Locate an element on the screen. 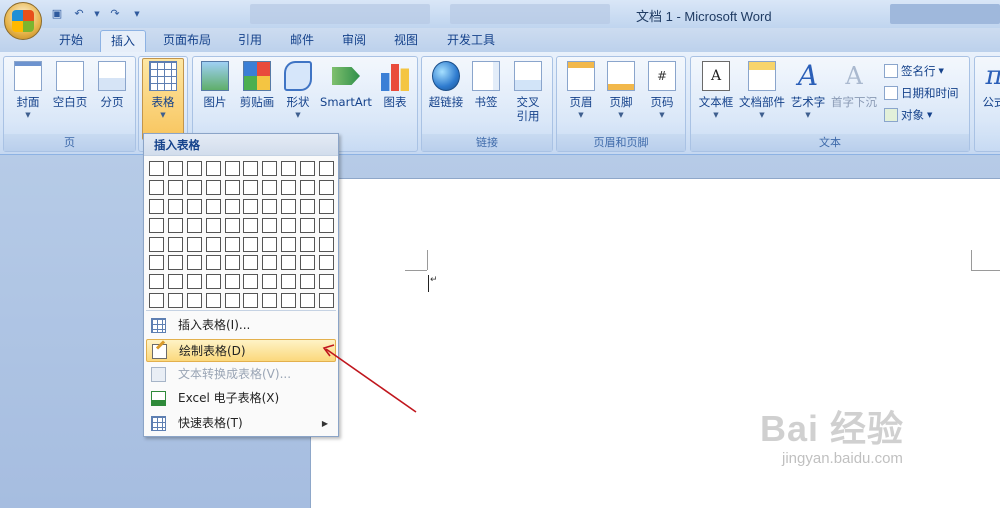  tab-page-layout: 页面布局 is located at coordinates (187, 41).